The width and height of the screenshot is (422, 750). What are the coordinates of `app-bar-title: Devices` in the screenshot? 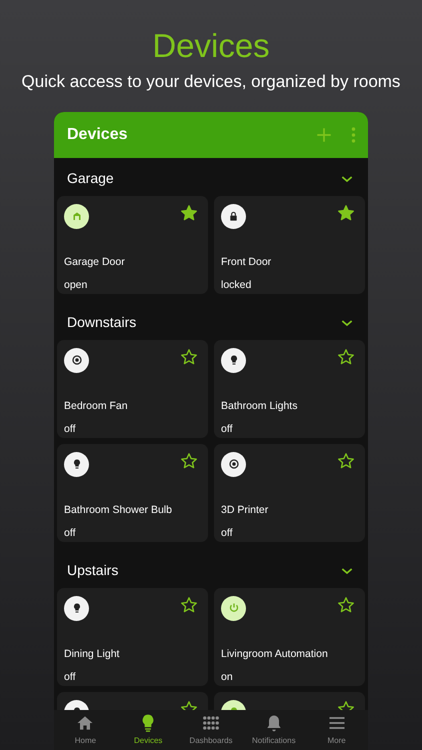 It's located at (97, 134).